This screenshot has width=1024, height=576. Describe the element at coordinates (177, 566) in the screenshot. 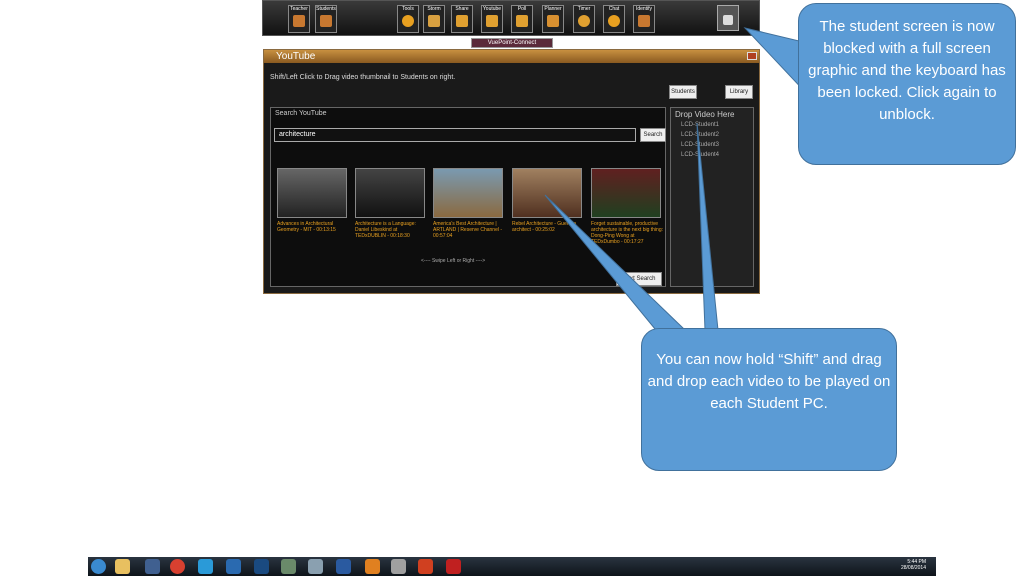

I see `chrome-icon` at that location.